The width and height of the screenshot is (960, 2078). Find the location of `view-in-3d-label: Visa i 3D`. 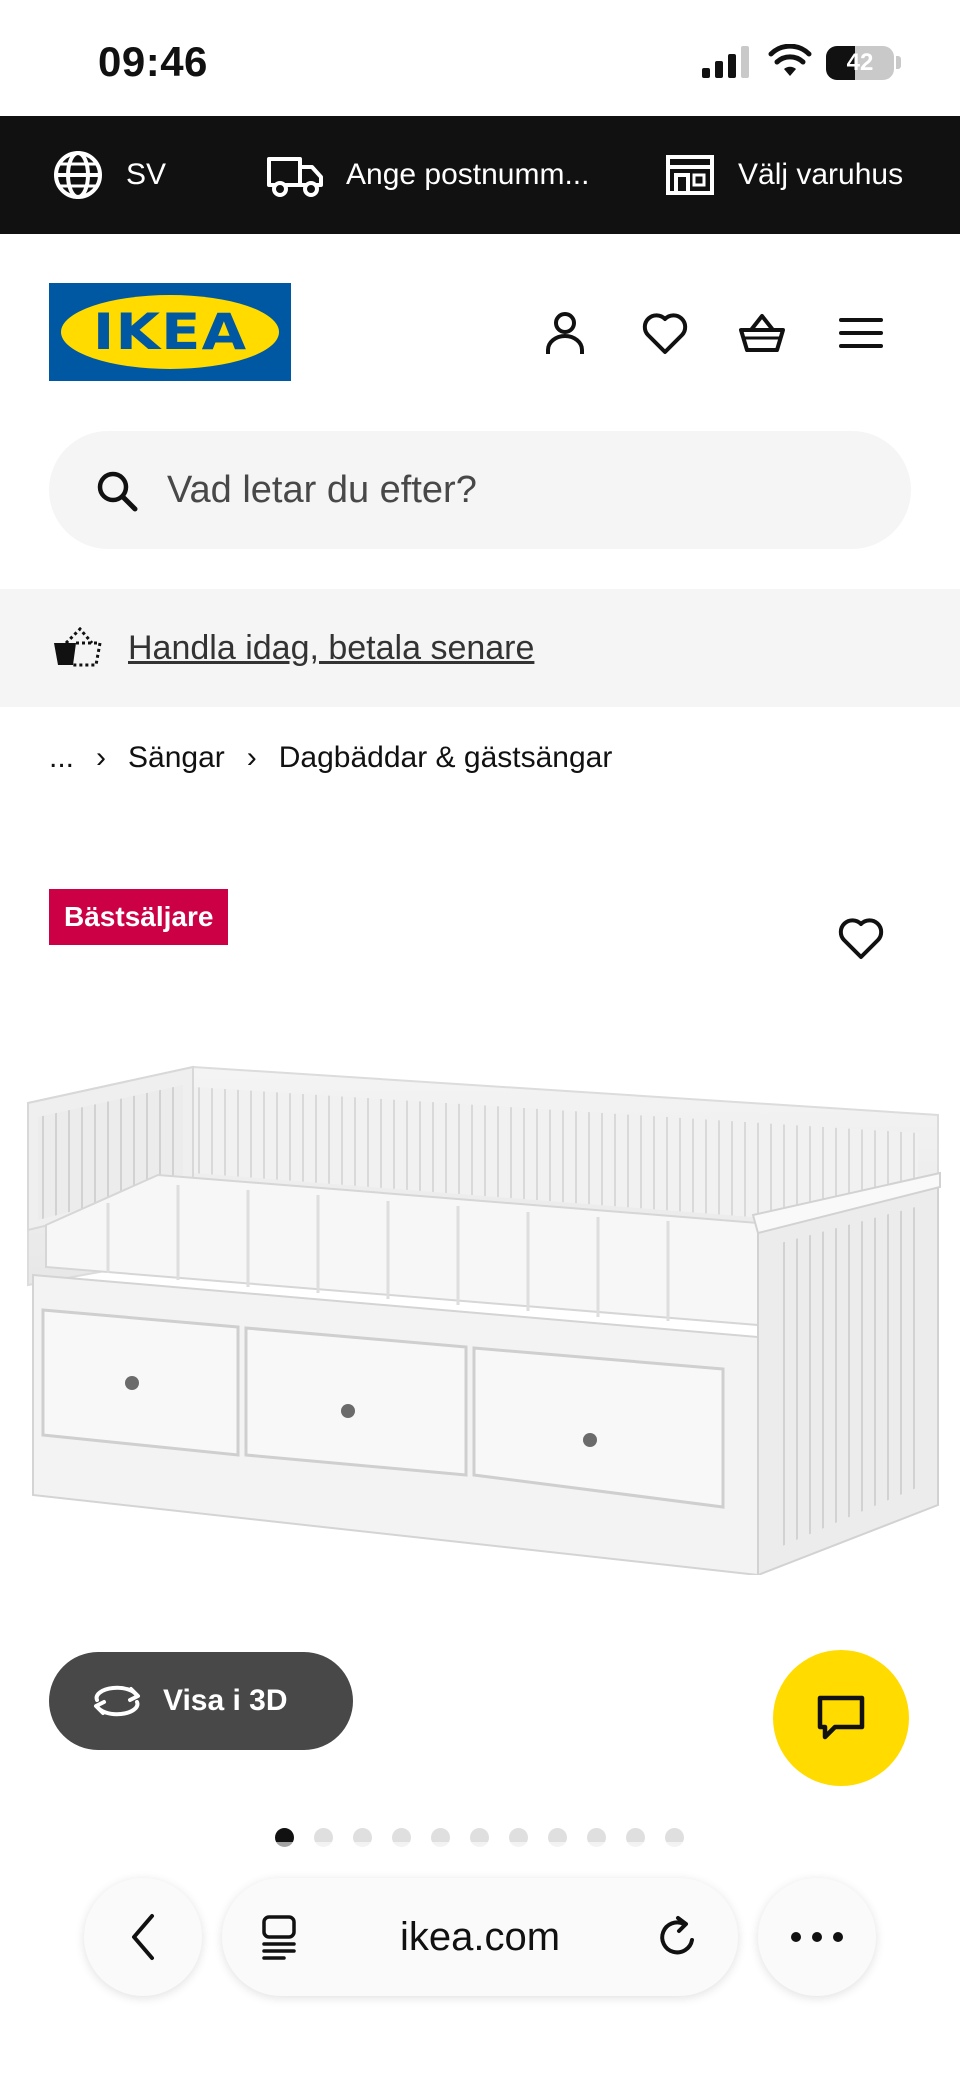

view-in-3d-label: Visa i 3D is located at coordinates (225, 1700).